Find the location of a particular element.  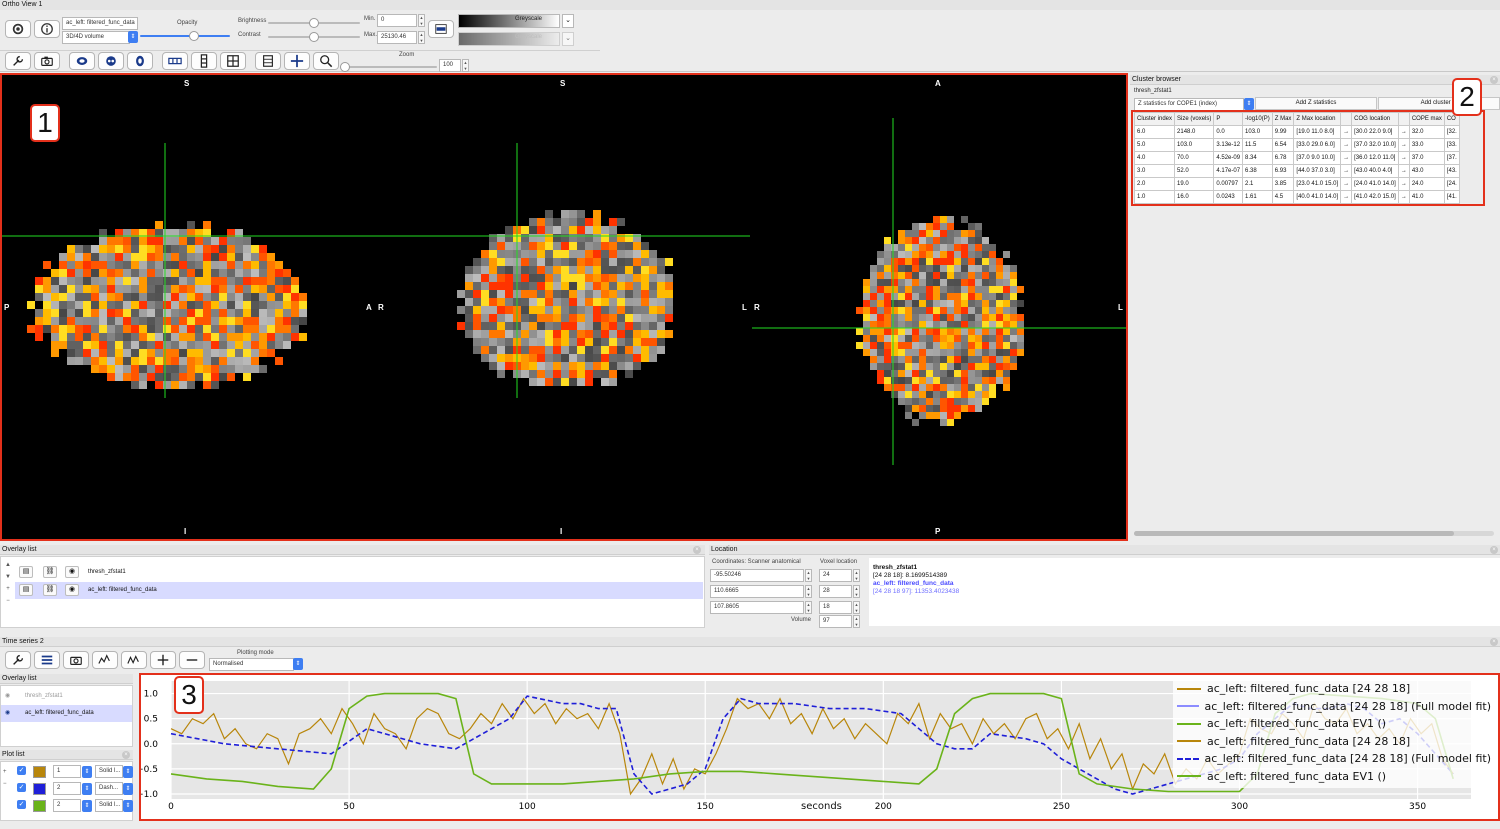

sagittal-view-icon is located at coordinates (82, 61).